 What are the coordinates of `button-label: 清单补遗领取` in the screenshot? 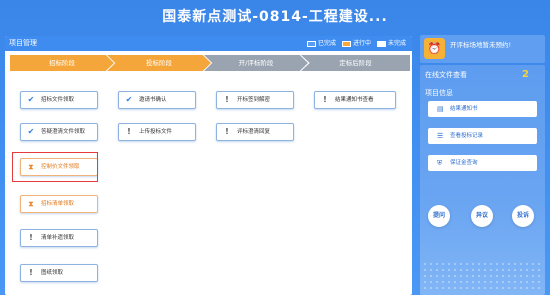 It's located at (58, 238).